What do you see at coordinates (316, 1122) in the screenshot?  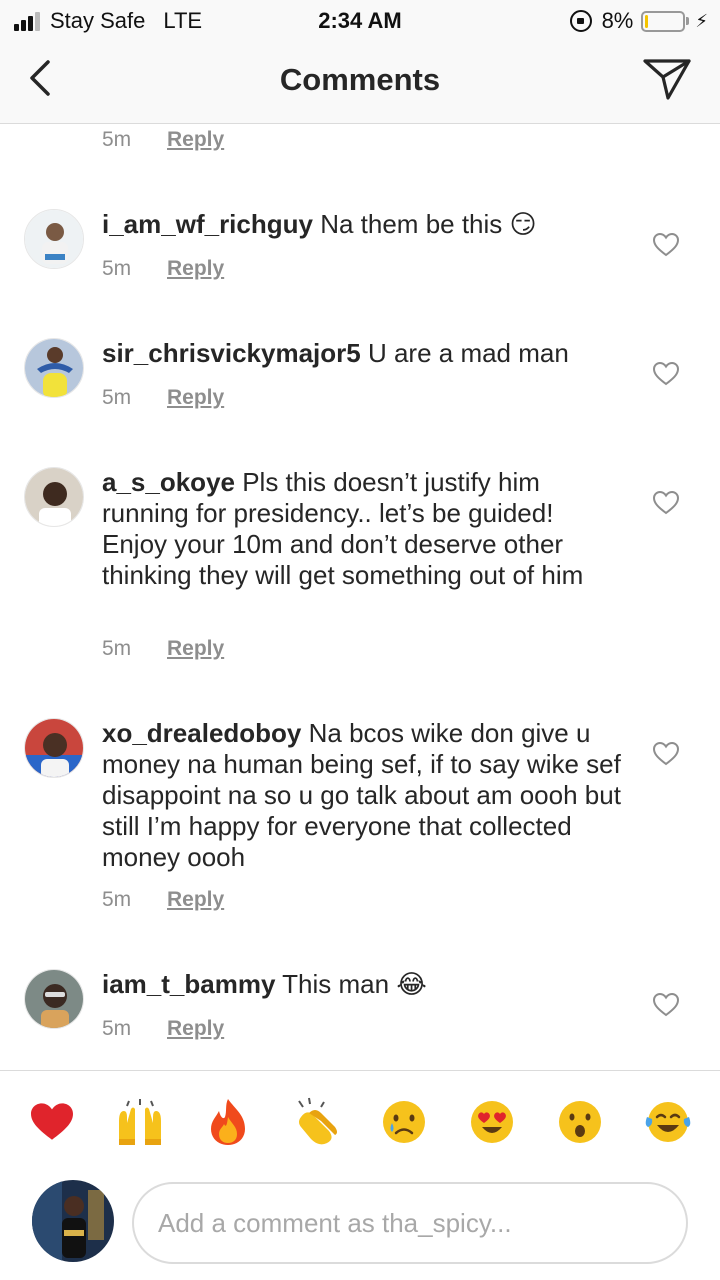 I see `clapping-hands-emoji` at bounding box center [316, 1122].